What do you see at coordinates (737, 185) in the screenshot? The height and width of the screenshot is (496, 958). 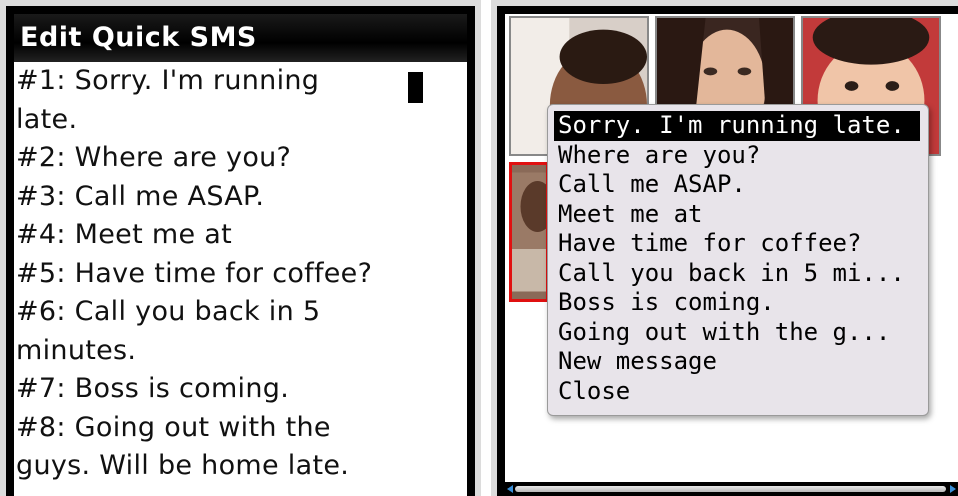 I see `menu-item-call-me-asap: Call me ASAP.` at bounding box center [737, 185].